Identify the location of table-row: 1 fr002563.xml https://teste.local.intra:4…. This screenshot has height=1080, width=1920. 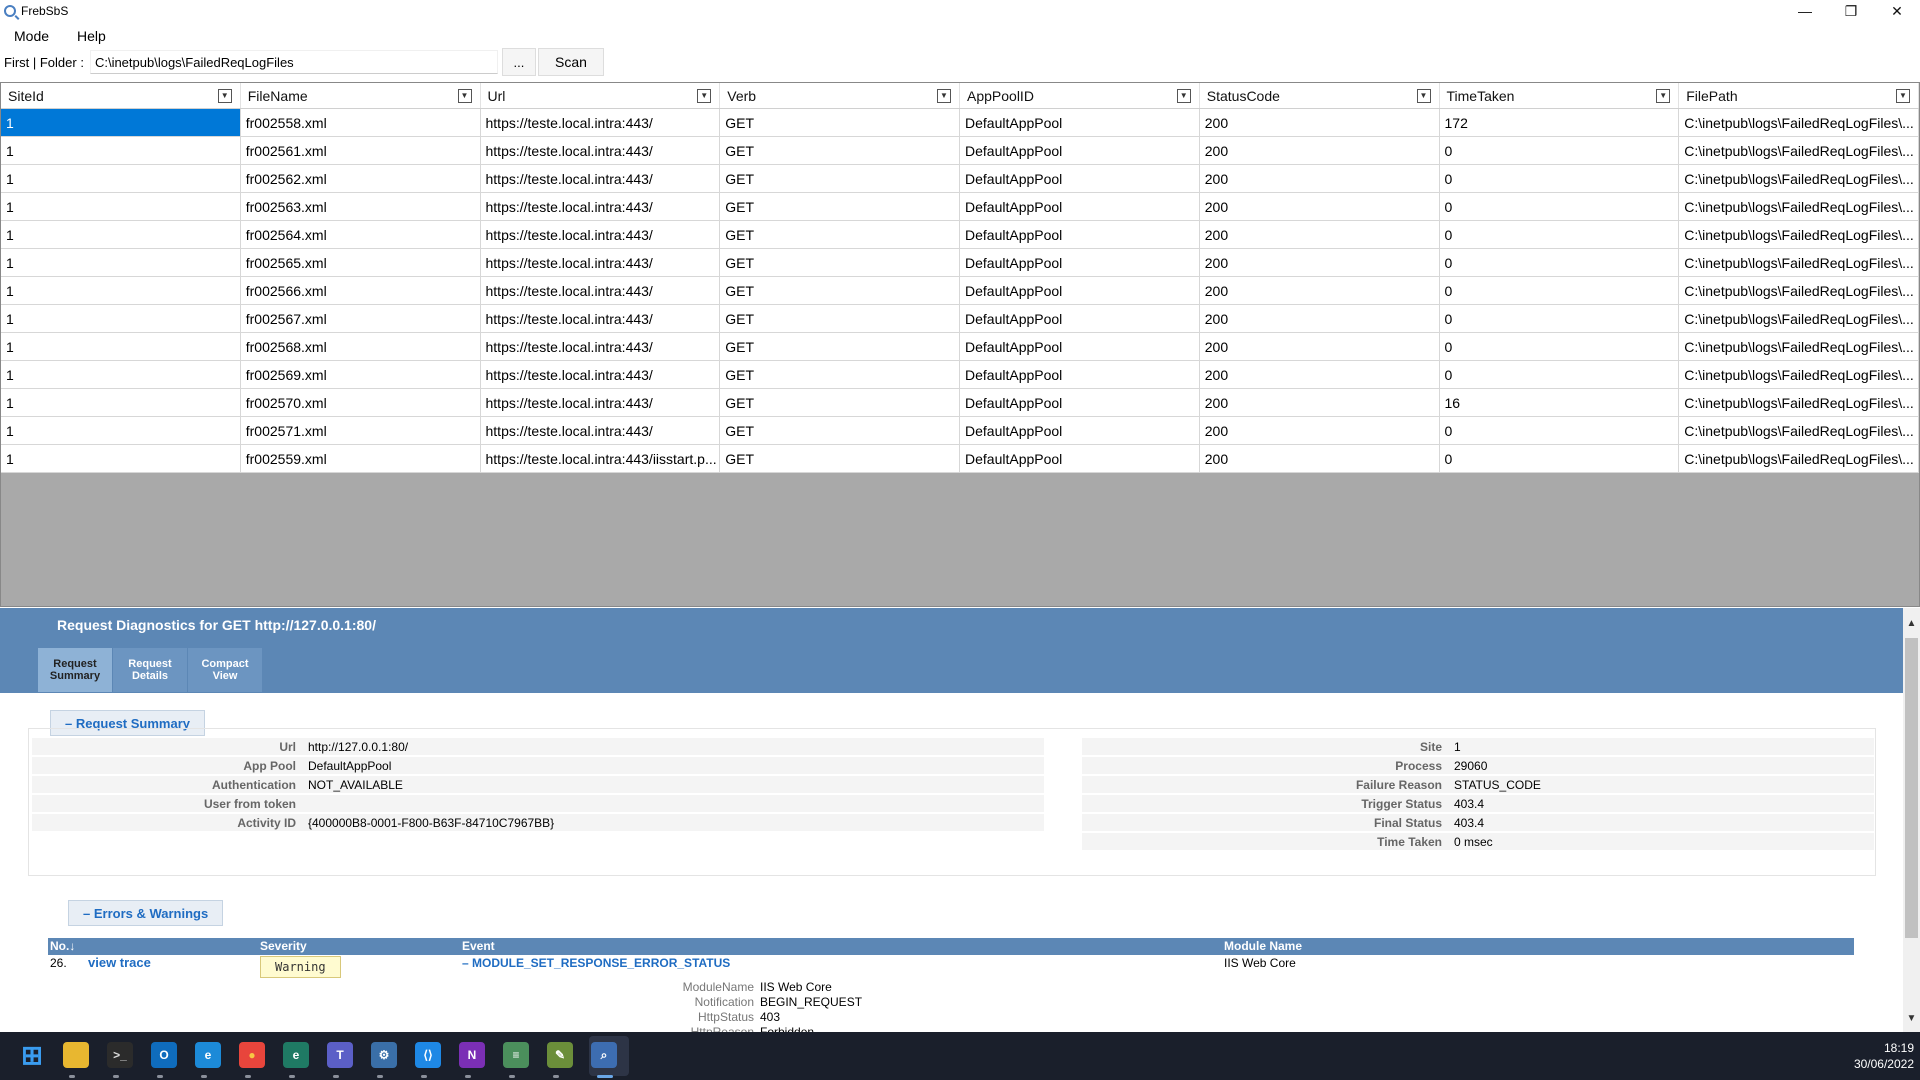
(960, 207).